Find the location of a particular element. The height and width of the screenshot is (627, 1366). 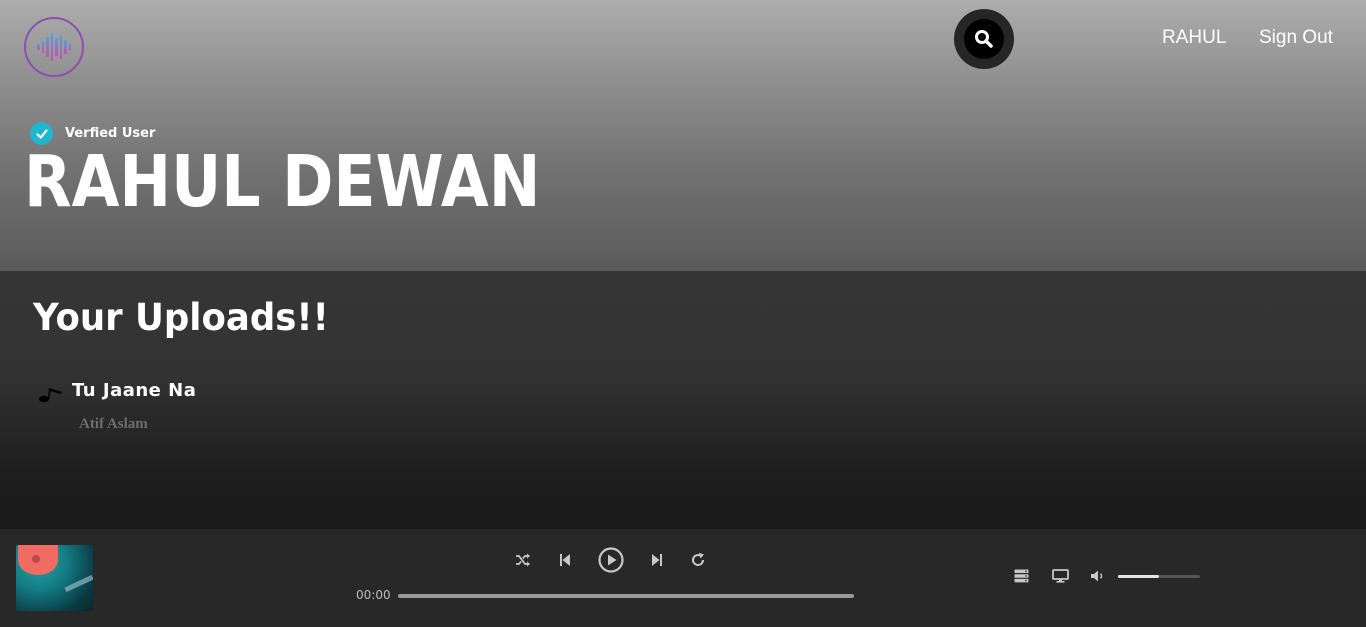

song-artist: Atif Aslam is located at coordinates (113, 424).